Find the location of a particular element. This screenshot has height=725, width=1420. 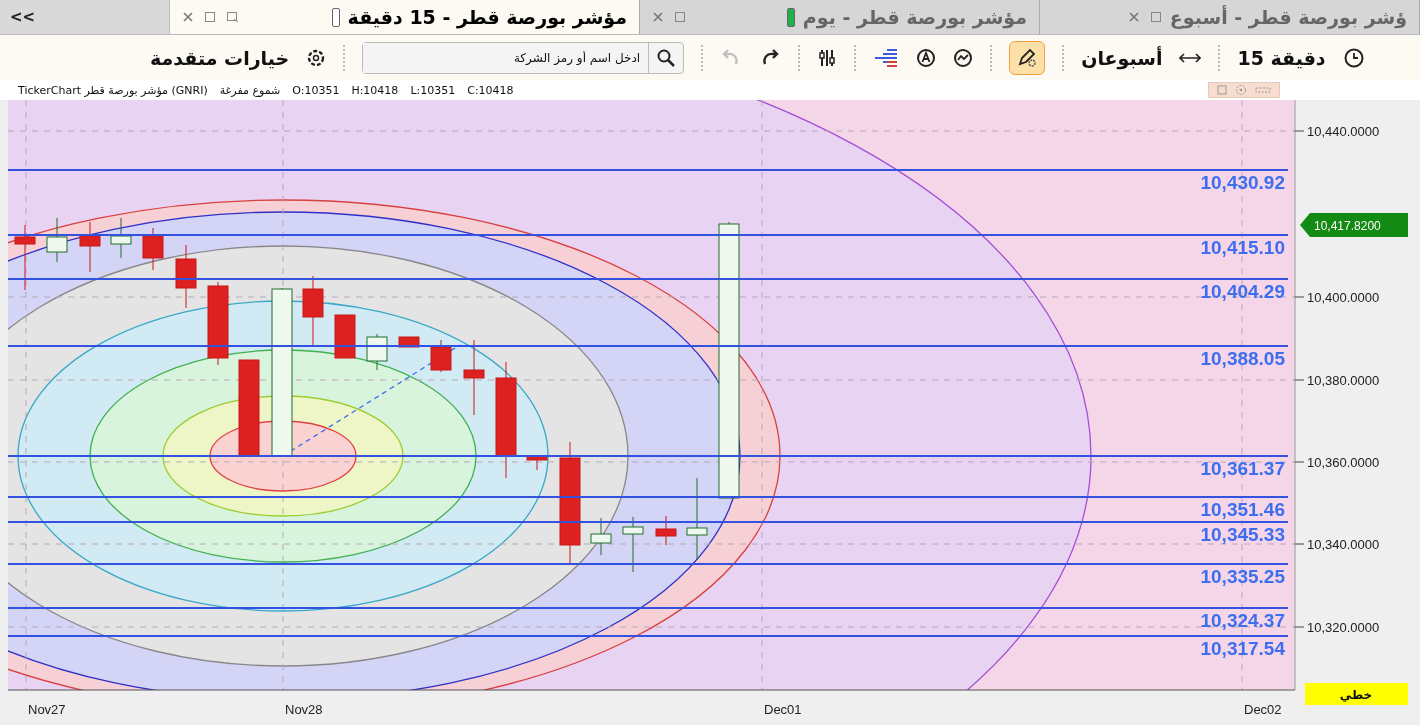

pencil-gear-icon is located at coordinates (1027, 57).